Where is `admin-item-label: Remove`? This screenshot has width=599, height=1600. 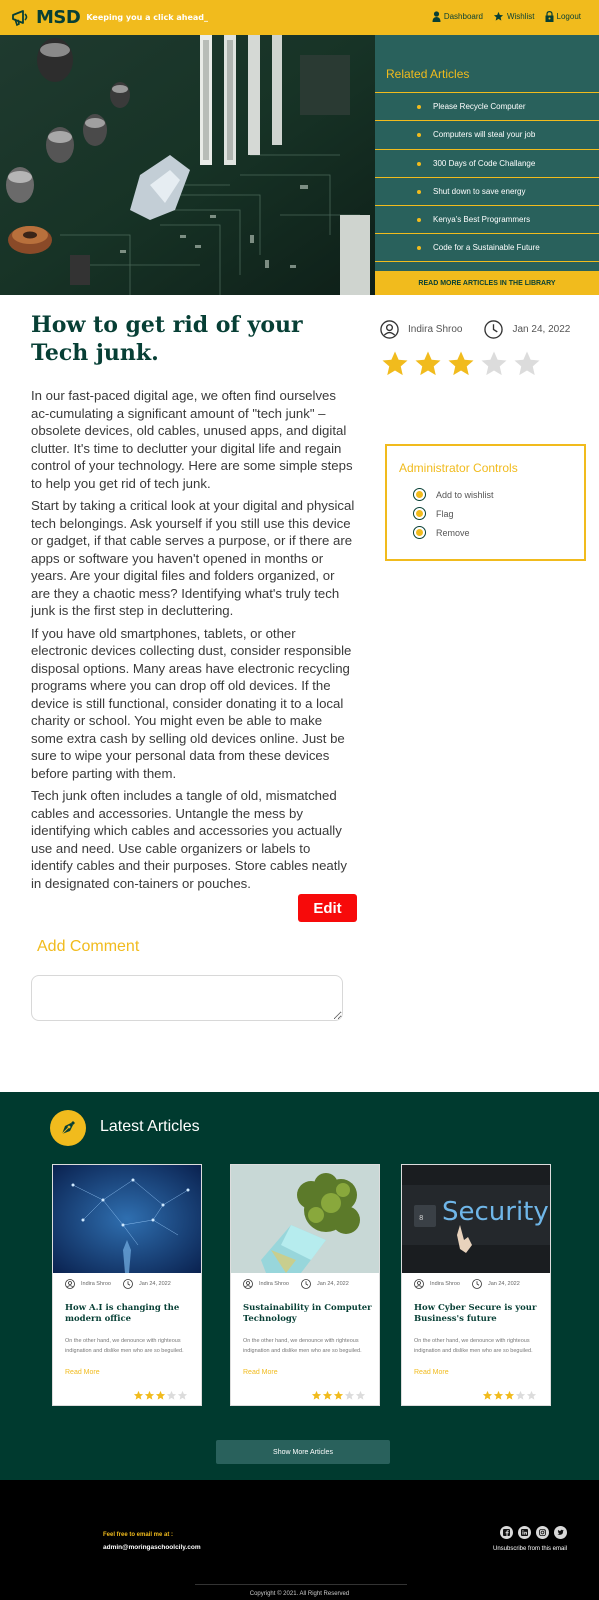 admin-item-label: Remove is located at coordinates (453, 532).